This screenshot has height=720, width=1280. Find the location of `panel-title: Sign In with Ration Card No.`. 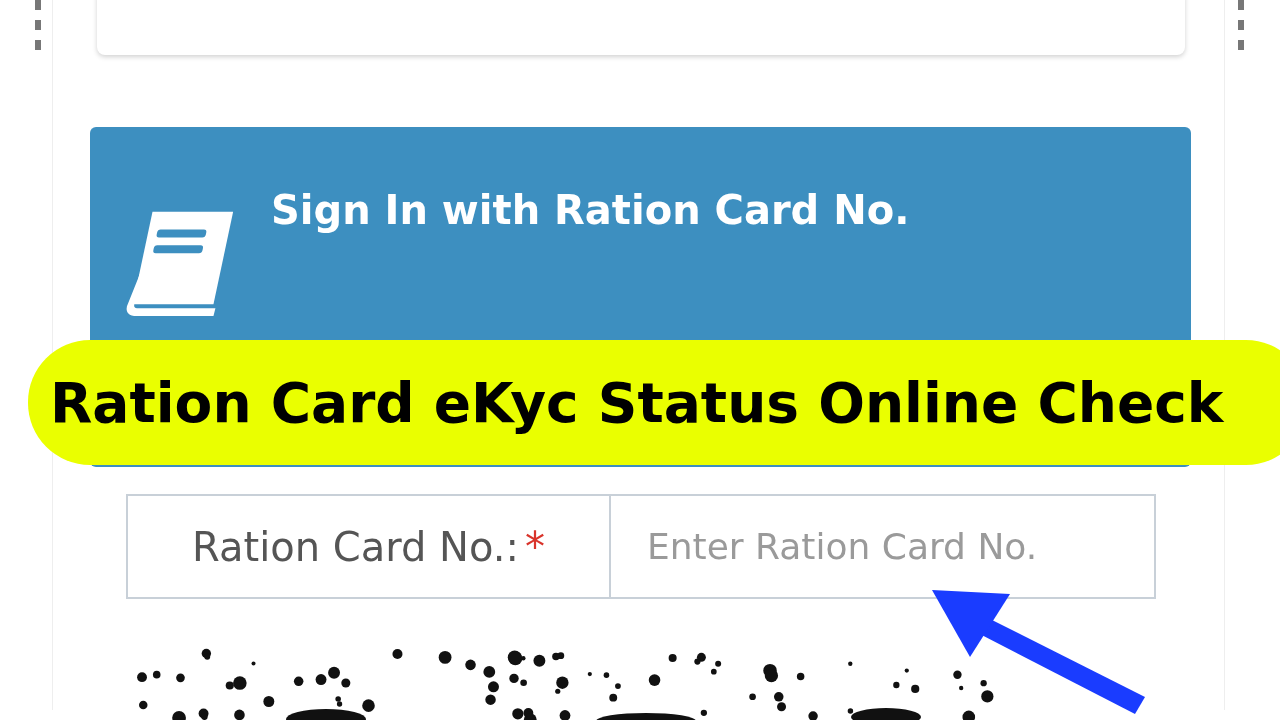

panel-title: Sign In with Ration Card No. is located at coordinates (590, 210).